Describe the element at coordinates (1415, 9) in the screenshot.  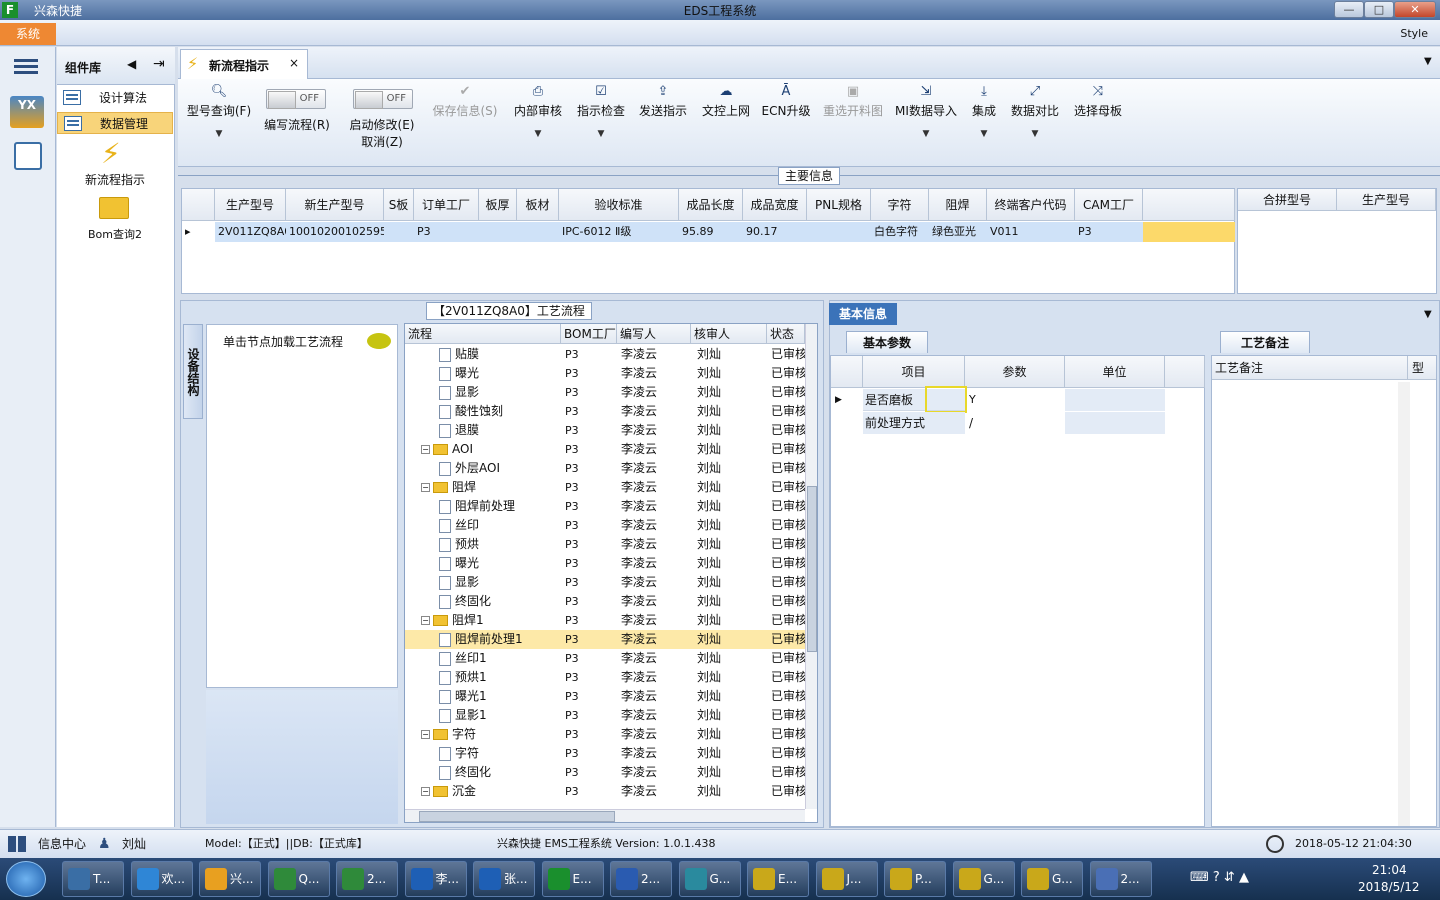
I see `close-window-button: ✕` at that location.